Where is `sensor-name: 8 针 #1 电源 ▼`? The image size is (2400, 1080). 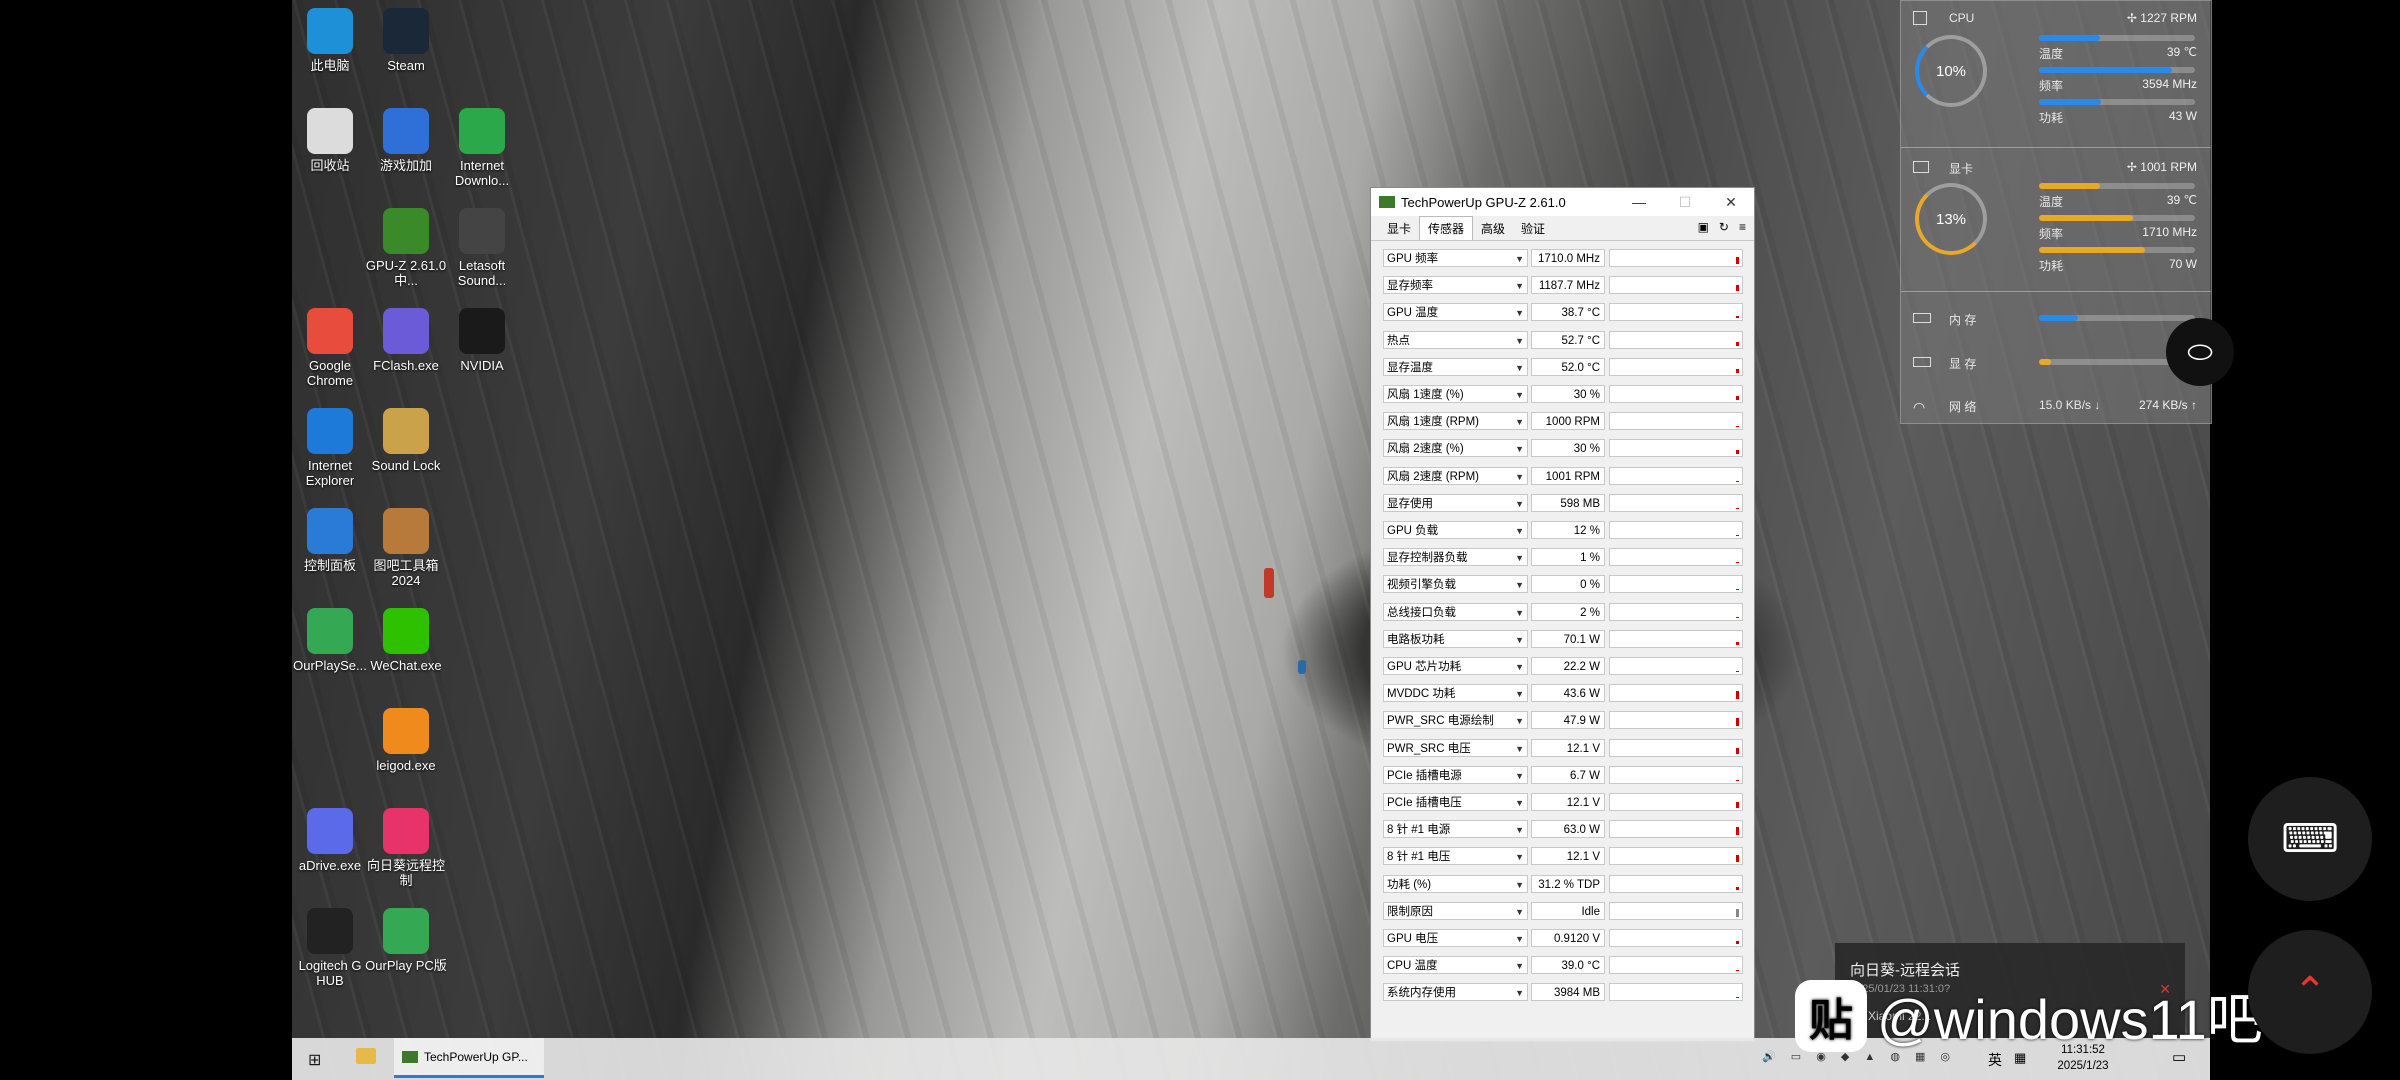 sensor-name: 8 针 #1 电源 ▼ is located at coordinates (1455, 829).